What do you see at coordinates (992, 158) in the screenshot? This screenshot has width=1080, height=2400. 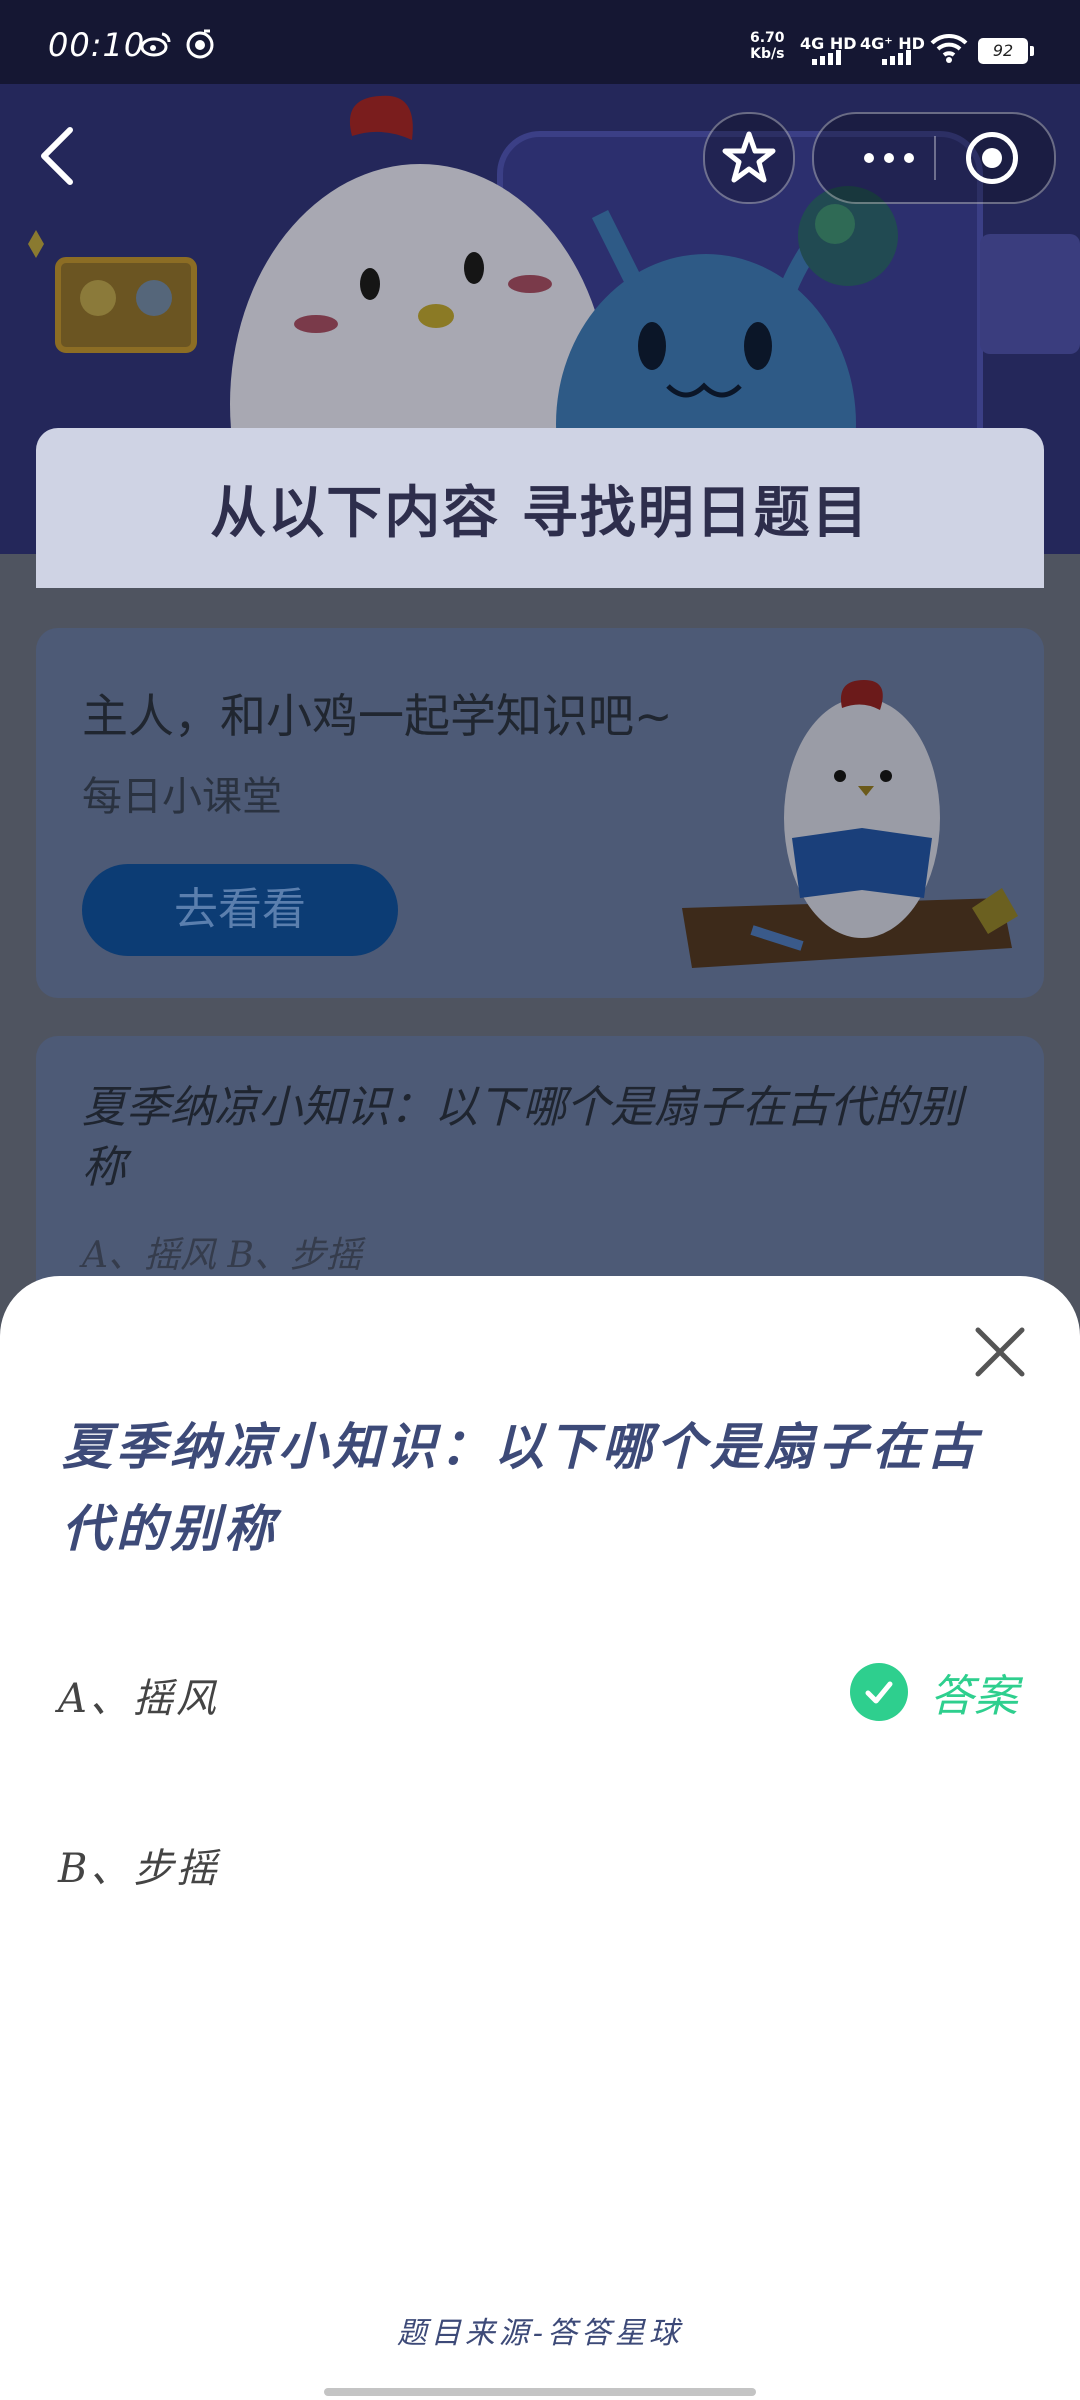 I see `close-miniprogram-icon` at bounding box center [992, 158].